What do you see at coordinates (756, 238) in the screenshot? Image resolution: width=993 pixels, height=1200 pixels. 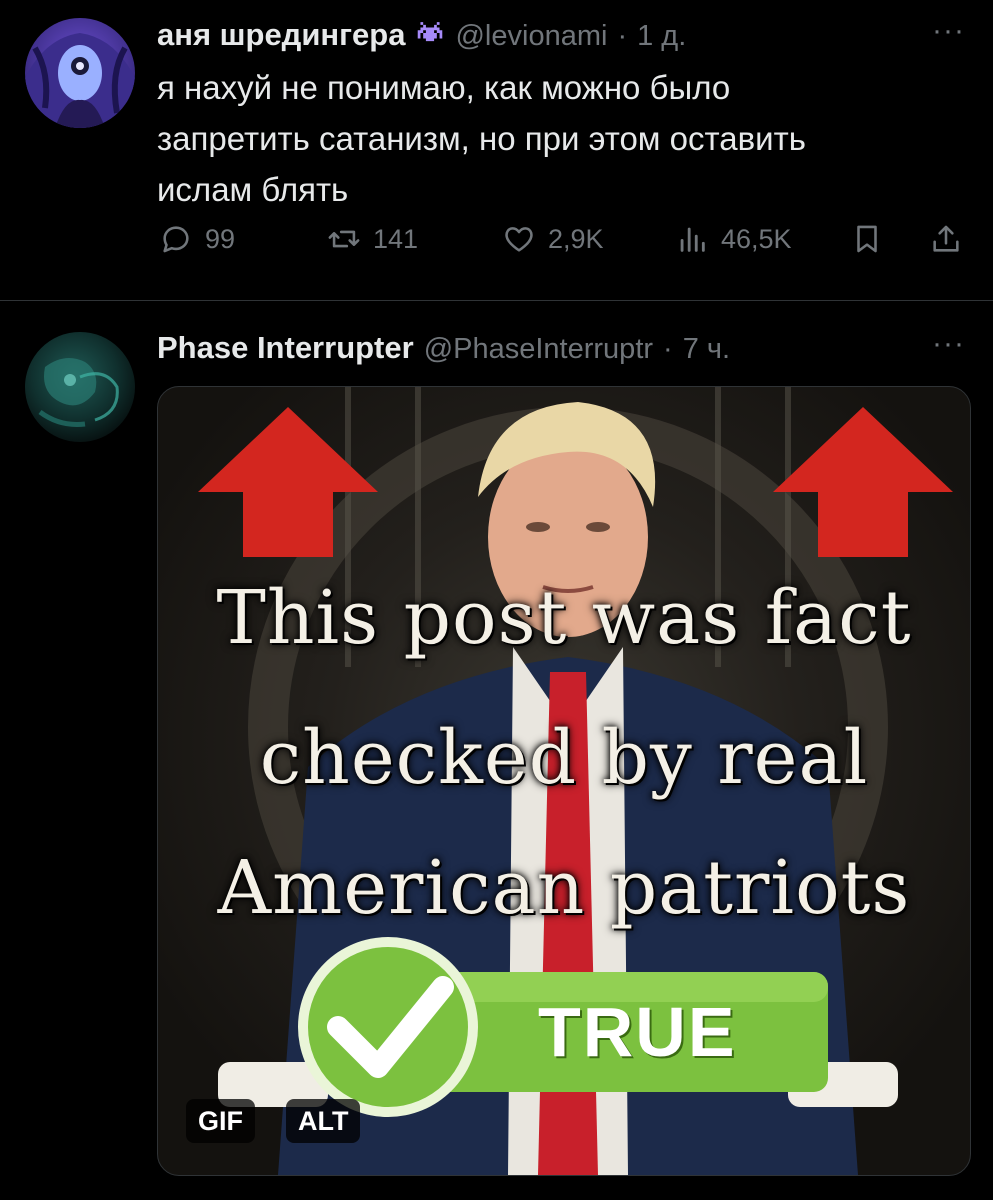 I see `views-count: 46,5K` at bounding box center [756, 238].